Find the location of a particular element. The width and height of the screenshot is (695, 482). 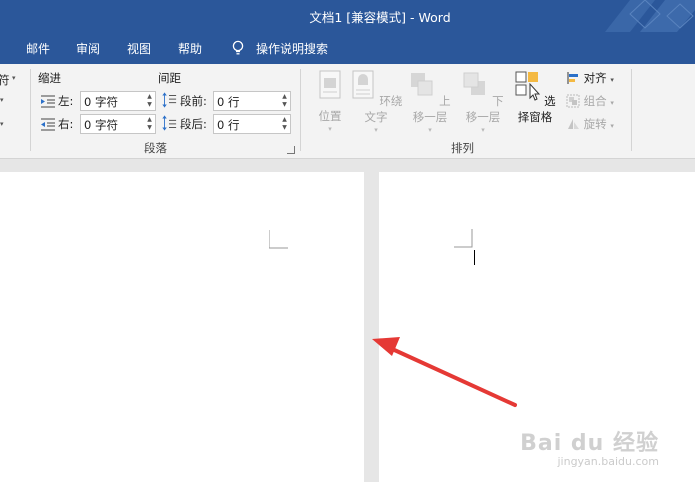

tell-me-search: 操作说明搜索 is located at coordinates (292, 48).